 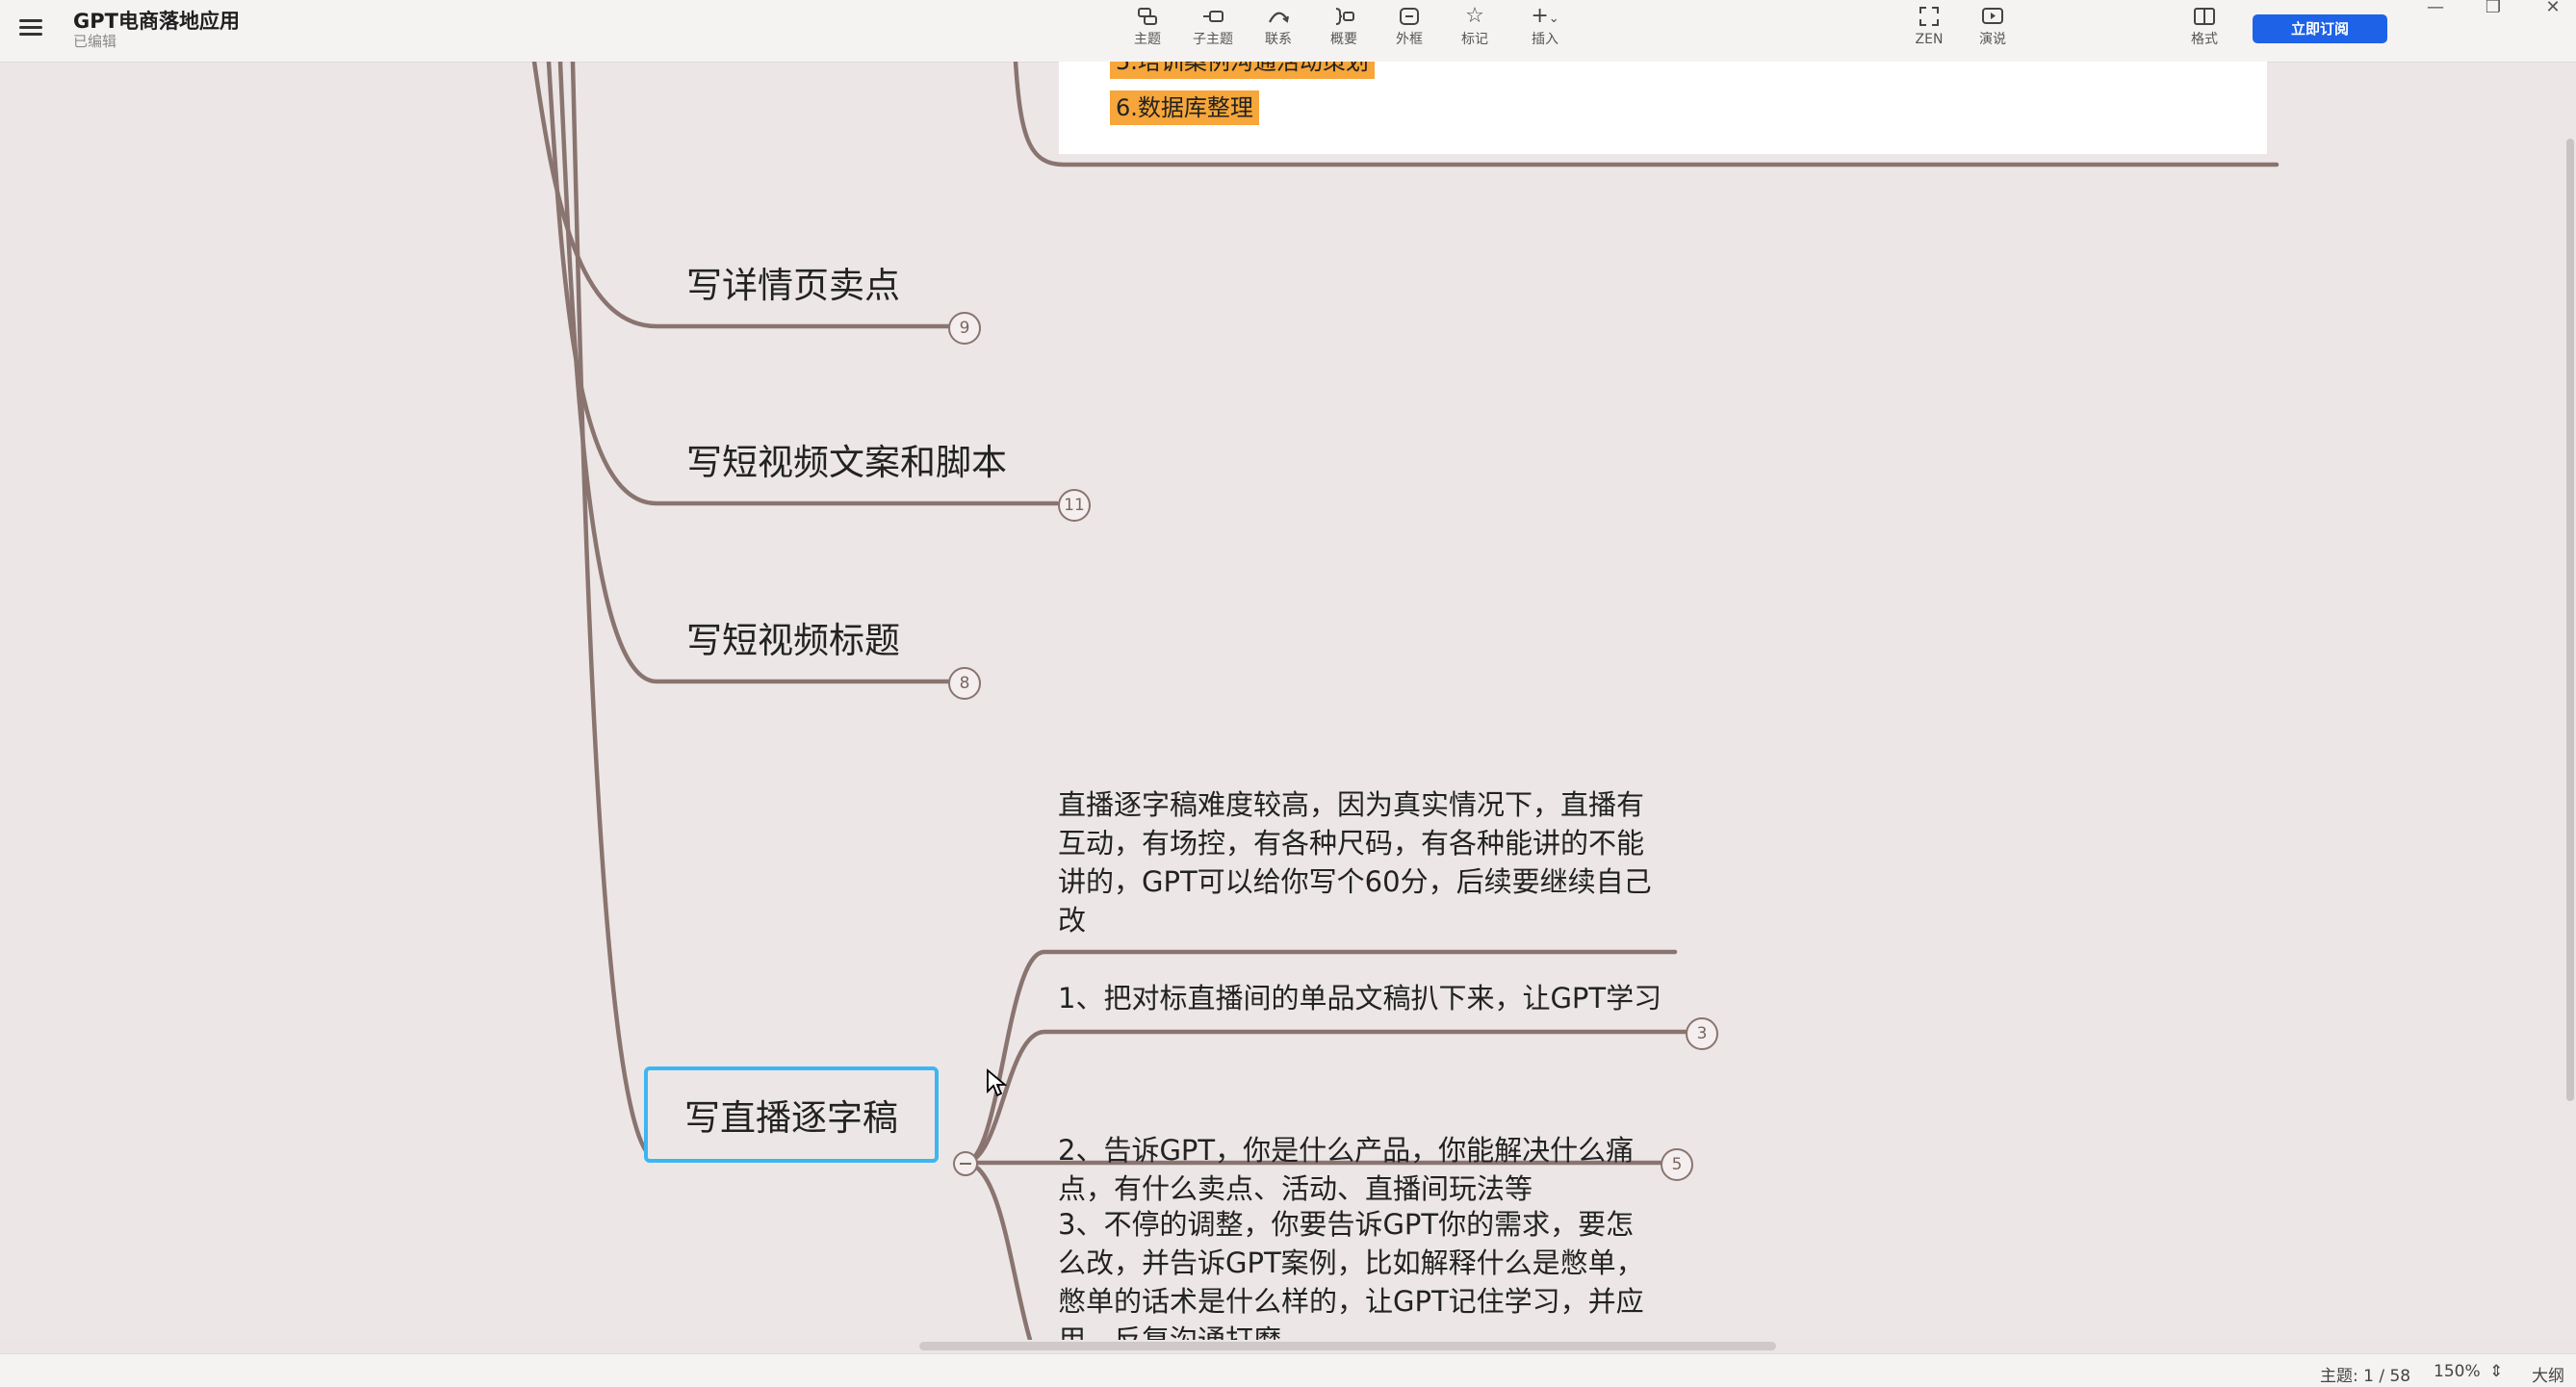 What do you see at coordinates (792, 1115) in the screenshot?
I see `topic-live-script: 写直播逐字稿` at bounding box center [792, 1115].